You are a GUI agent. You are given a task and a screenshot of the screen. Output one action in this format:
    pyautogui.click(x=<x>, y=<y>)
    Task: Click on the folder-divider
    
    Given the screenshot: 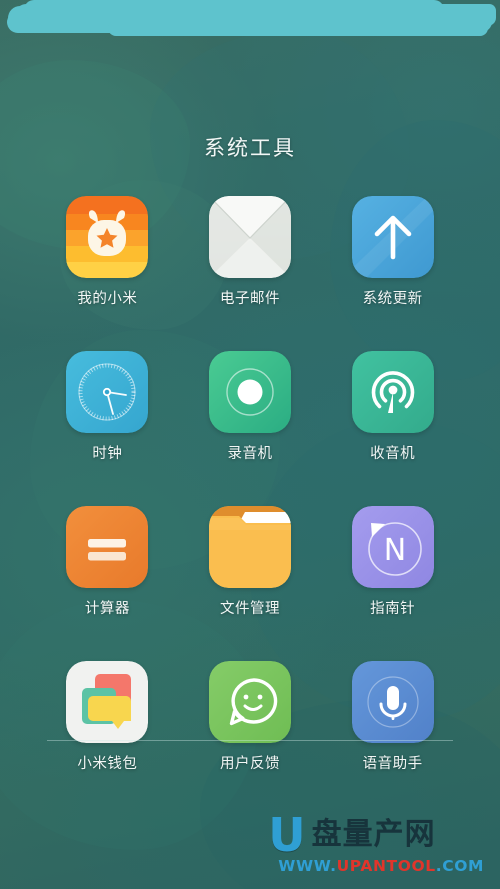 What is the action you would take?
    pyautogui.click(x=250, y=740)
    